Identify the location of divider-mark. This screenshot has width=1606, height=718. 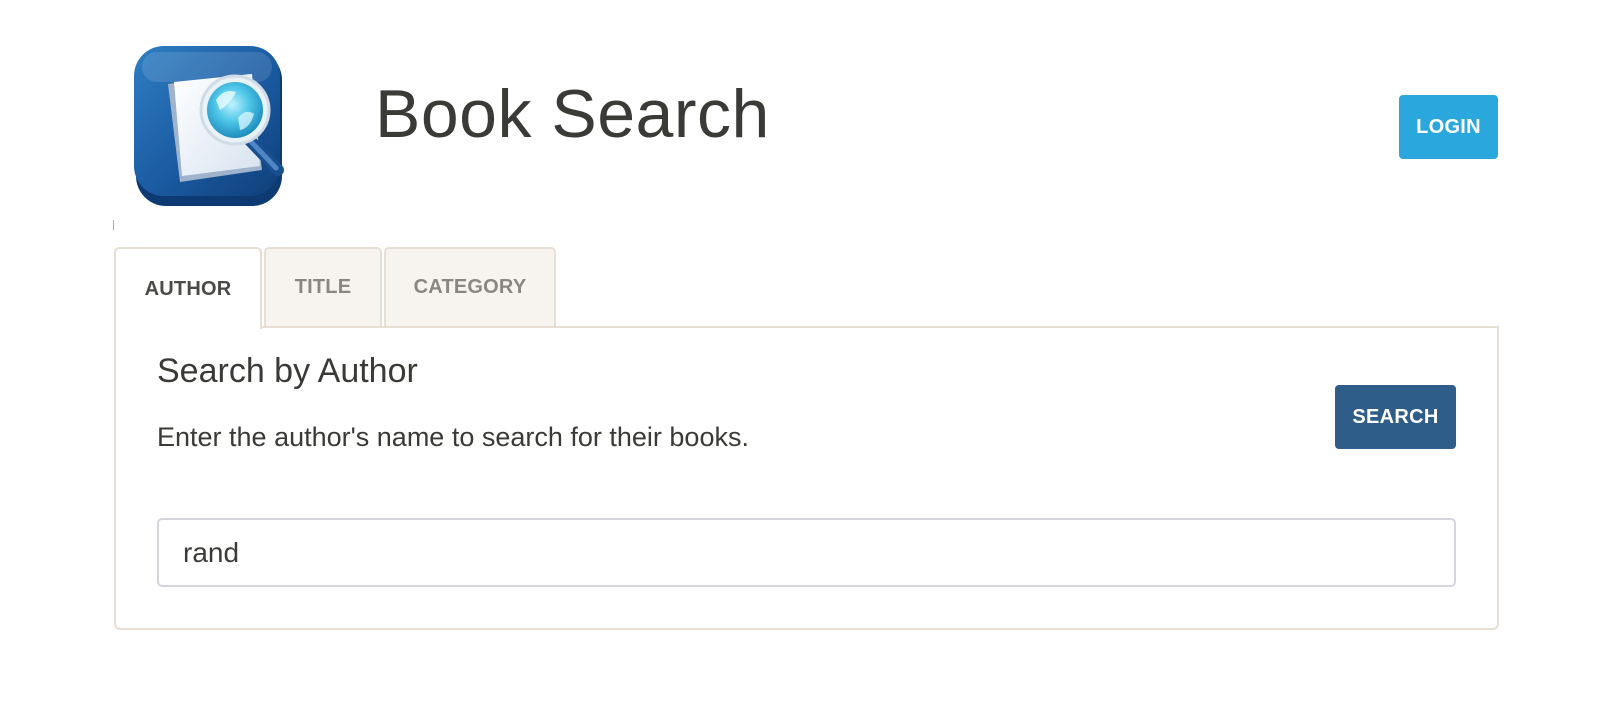
(113, 225).